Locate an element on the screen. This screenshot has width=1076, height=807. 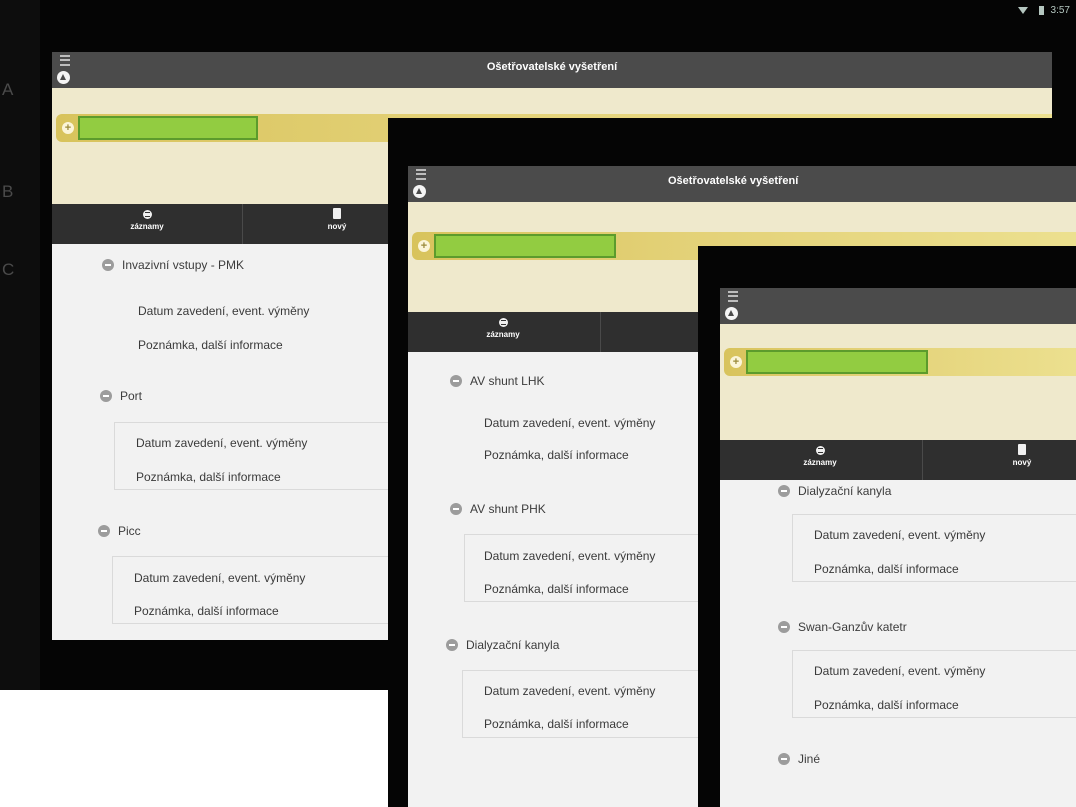
section-title: AV shunt LHK is located at coordinates (507, 381).